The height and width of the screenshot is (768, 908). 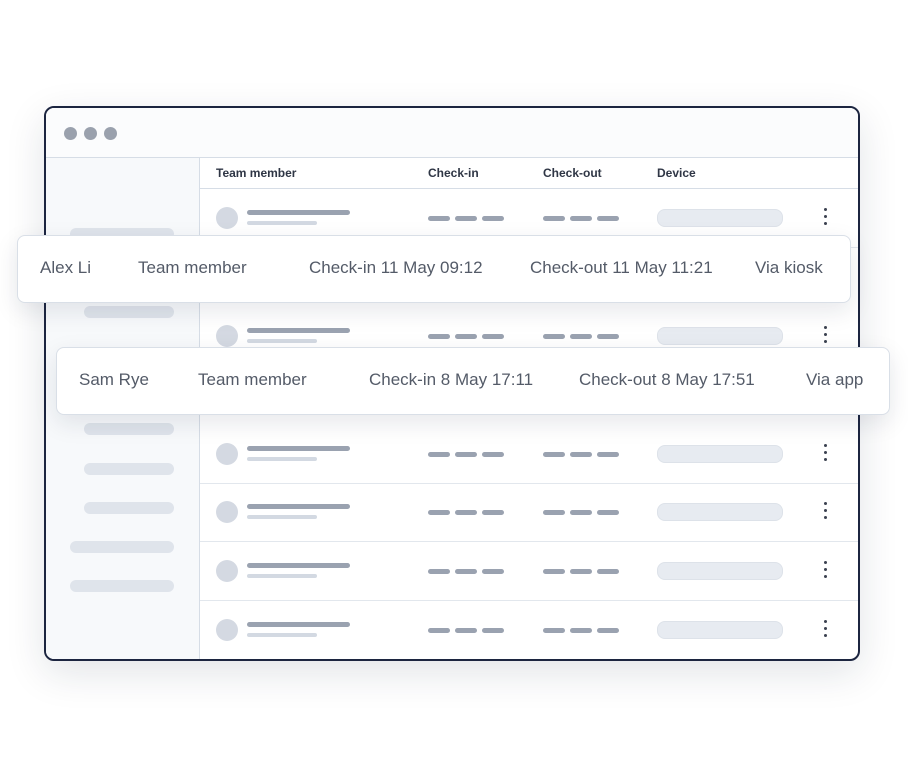 I want to click on card-member-name: Alex Li, so click(x=66, y=267).